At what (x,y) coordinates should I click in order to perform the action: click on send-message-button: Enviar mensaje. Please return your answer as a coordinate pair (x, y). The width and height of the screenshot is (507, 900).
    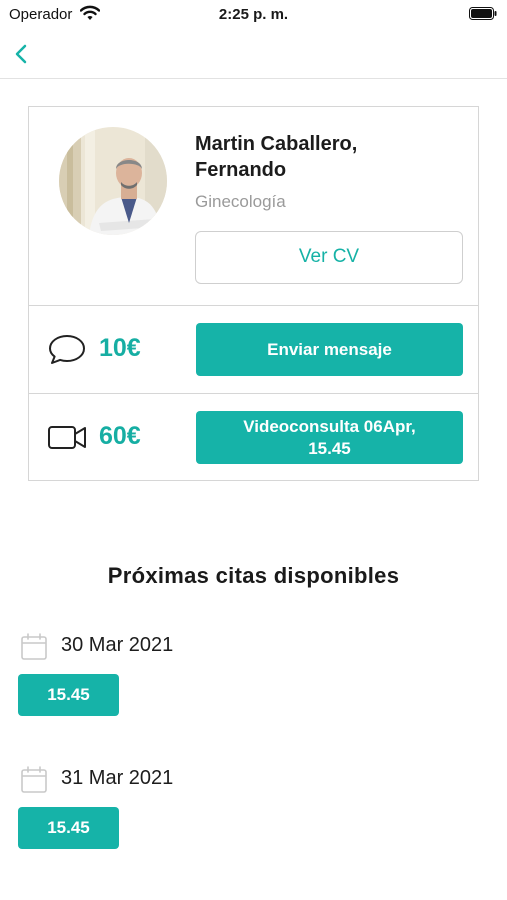
    Looking at the image, I should click on (329, 349).